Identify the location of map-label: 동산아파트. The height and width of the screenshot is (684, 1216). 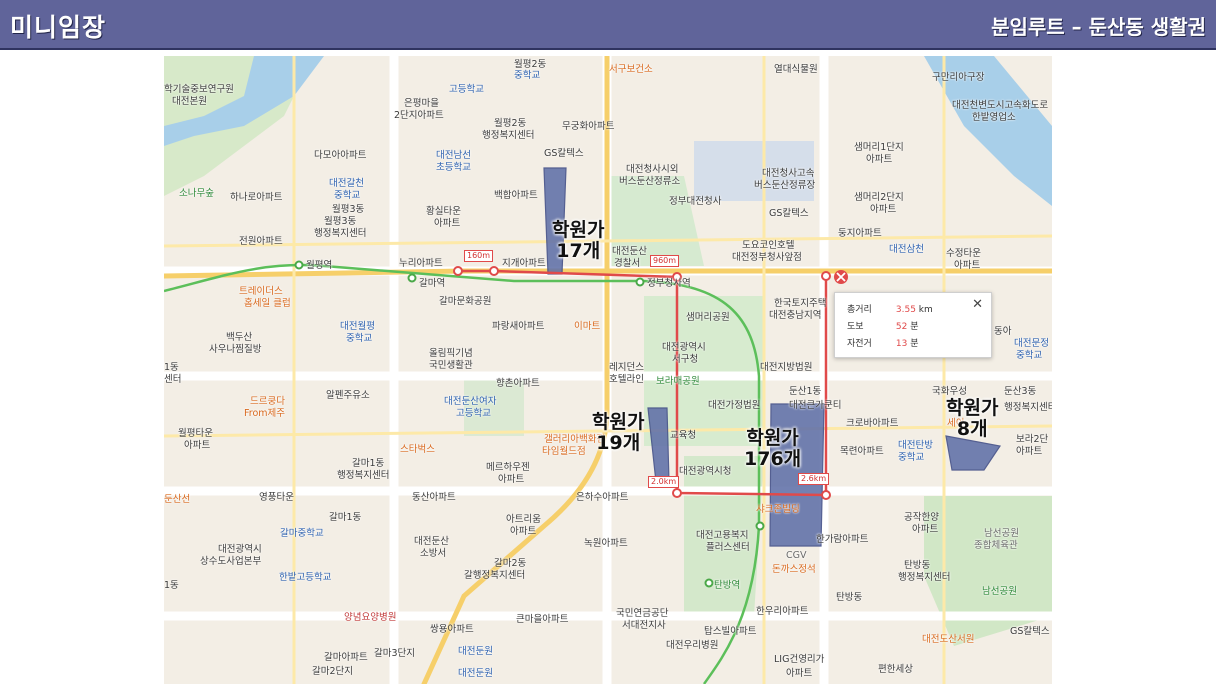
(434, 497).